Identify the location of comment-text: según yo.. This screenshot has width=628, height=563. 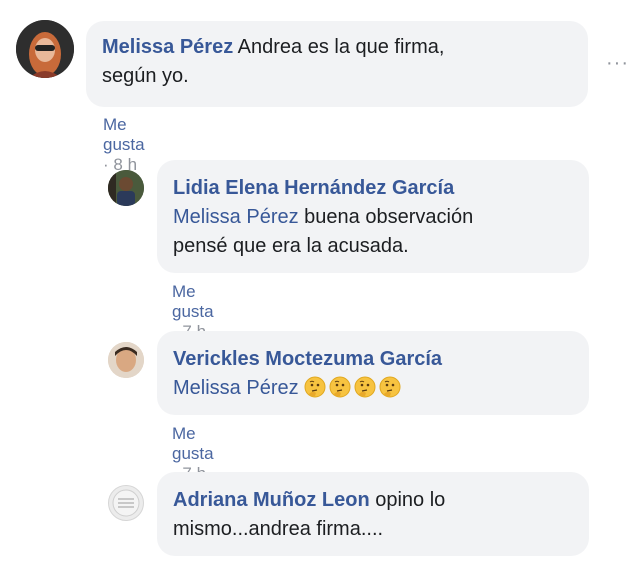
(145, 76).